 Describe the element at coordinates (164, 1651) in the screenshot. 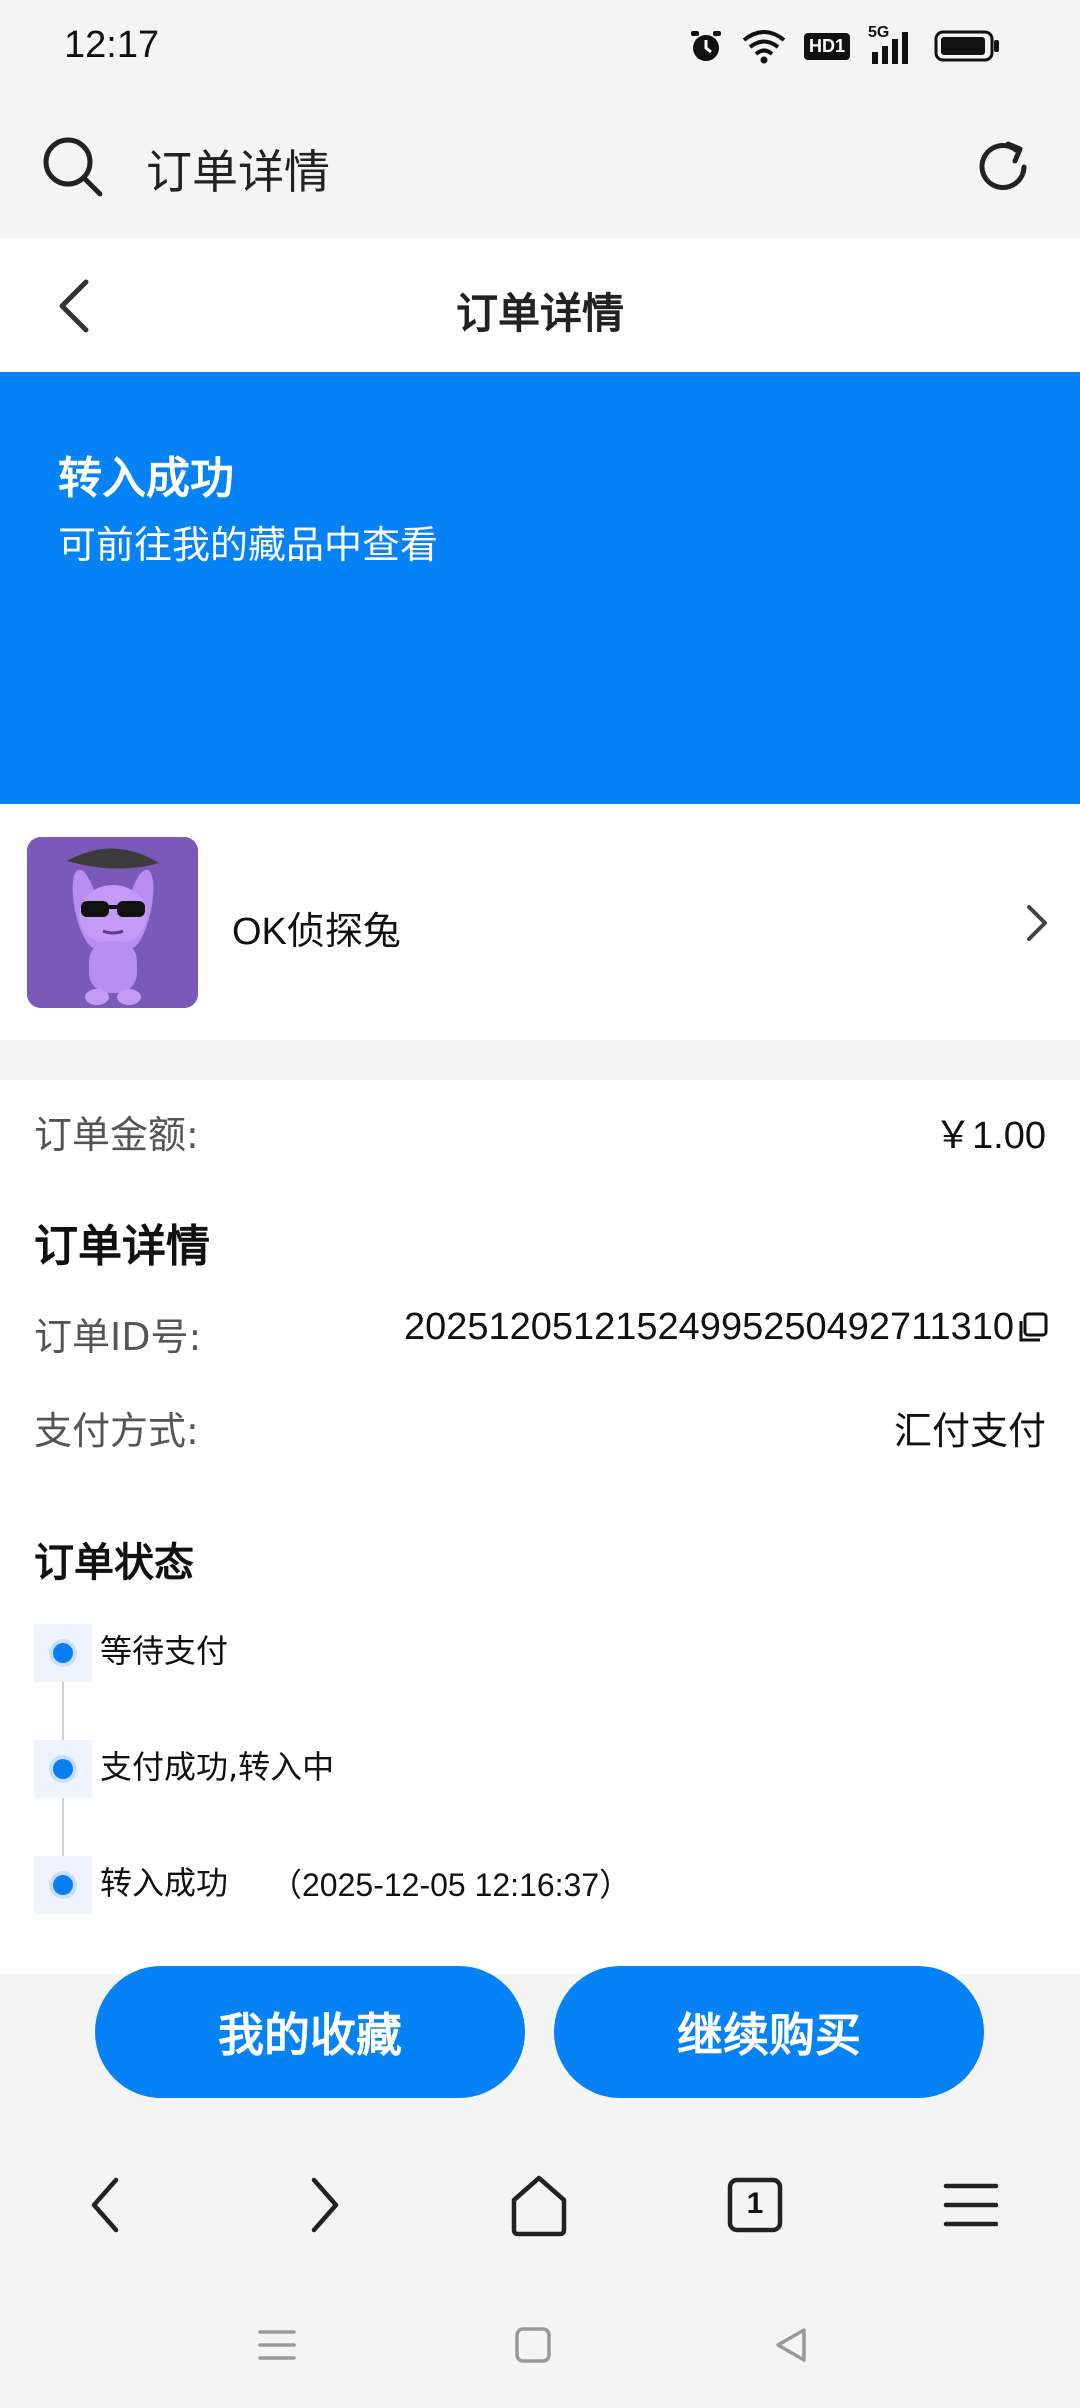

I see `step-label: 等待支付` at that location.